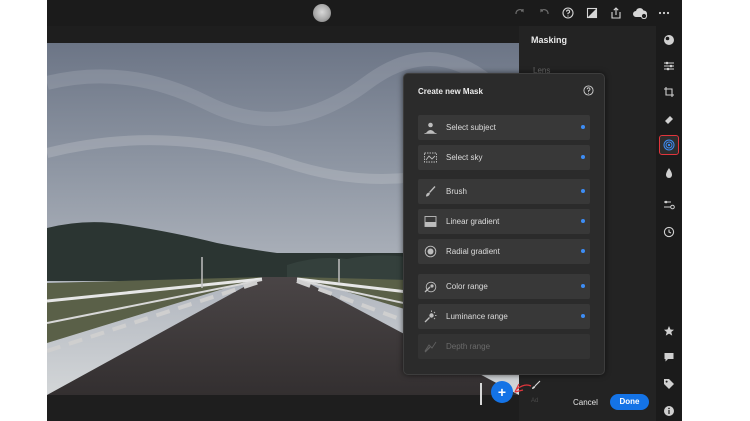 The height and width of the screenshot is (421, 750). I want to click on compare-icon, so click(592, 13).